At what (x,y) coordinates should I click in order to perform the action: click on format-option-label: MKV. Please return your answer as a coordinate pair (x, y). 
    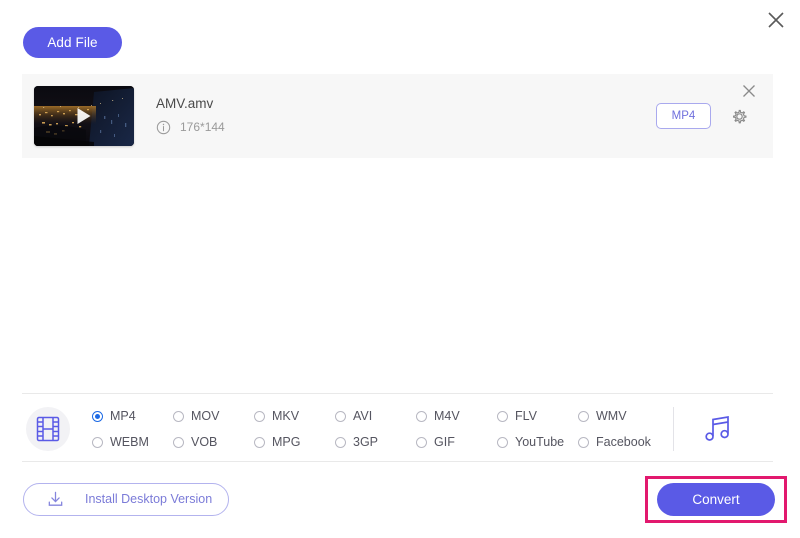
    Looking at the image, I should click on (286, 415).